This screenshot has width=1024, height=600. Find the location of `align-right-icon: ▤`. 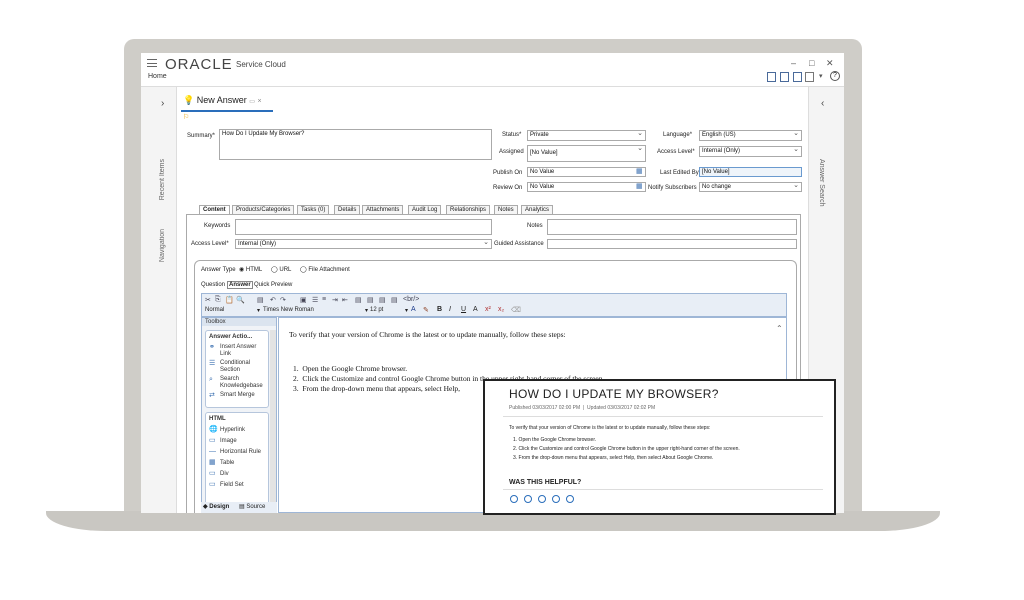

align-right-icon: ▤ is located at coordinates (382, 300).